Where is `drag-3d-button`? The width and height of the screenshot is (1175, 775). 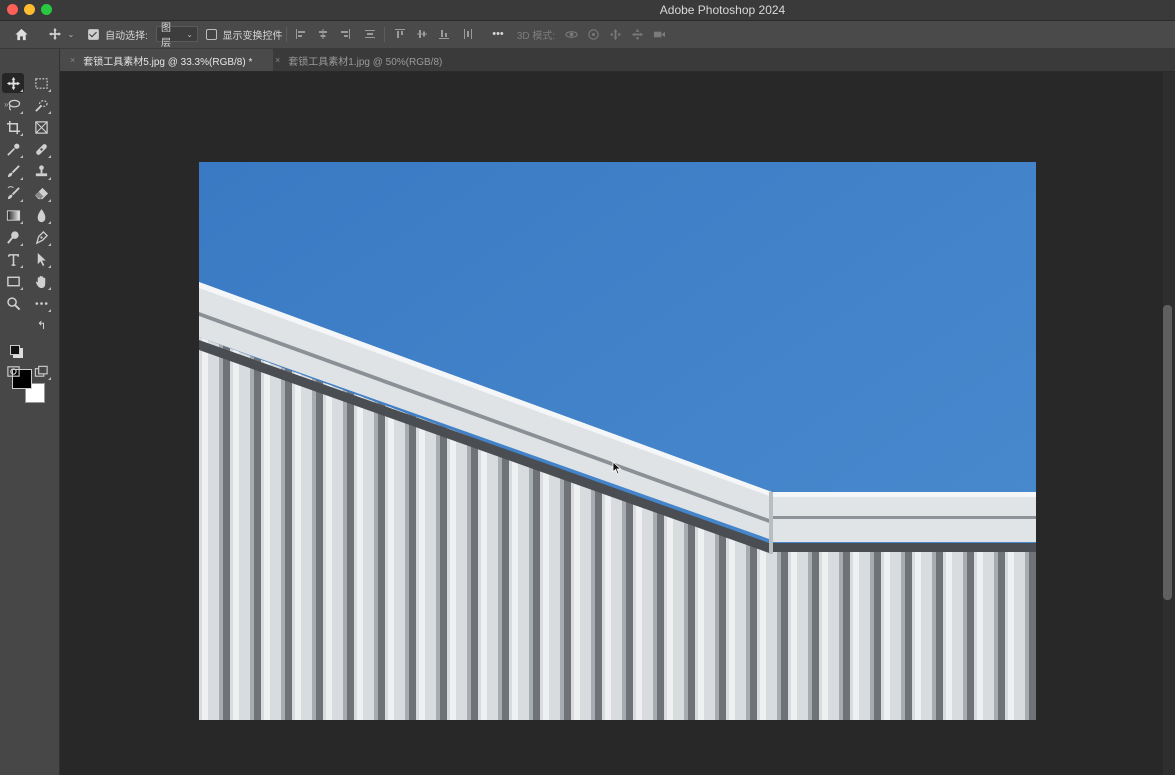
drag-3d-button is located at coordinates (615, 34).